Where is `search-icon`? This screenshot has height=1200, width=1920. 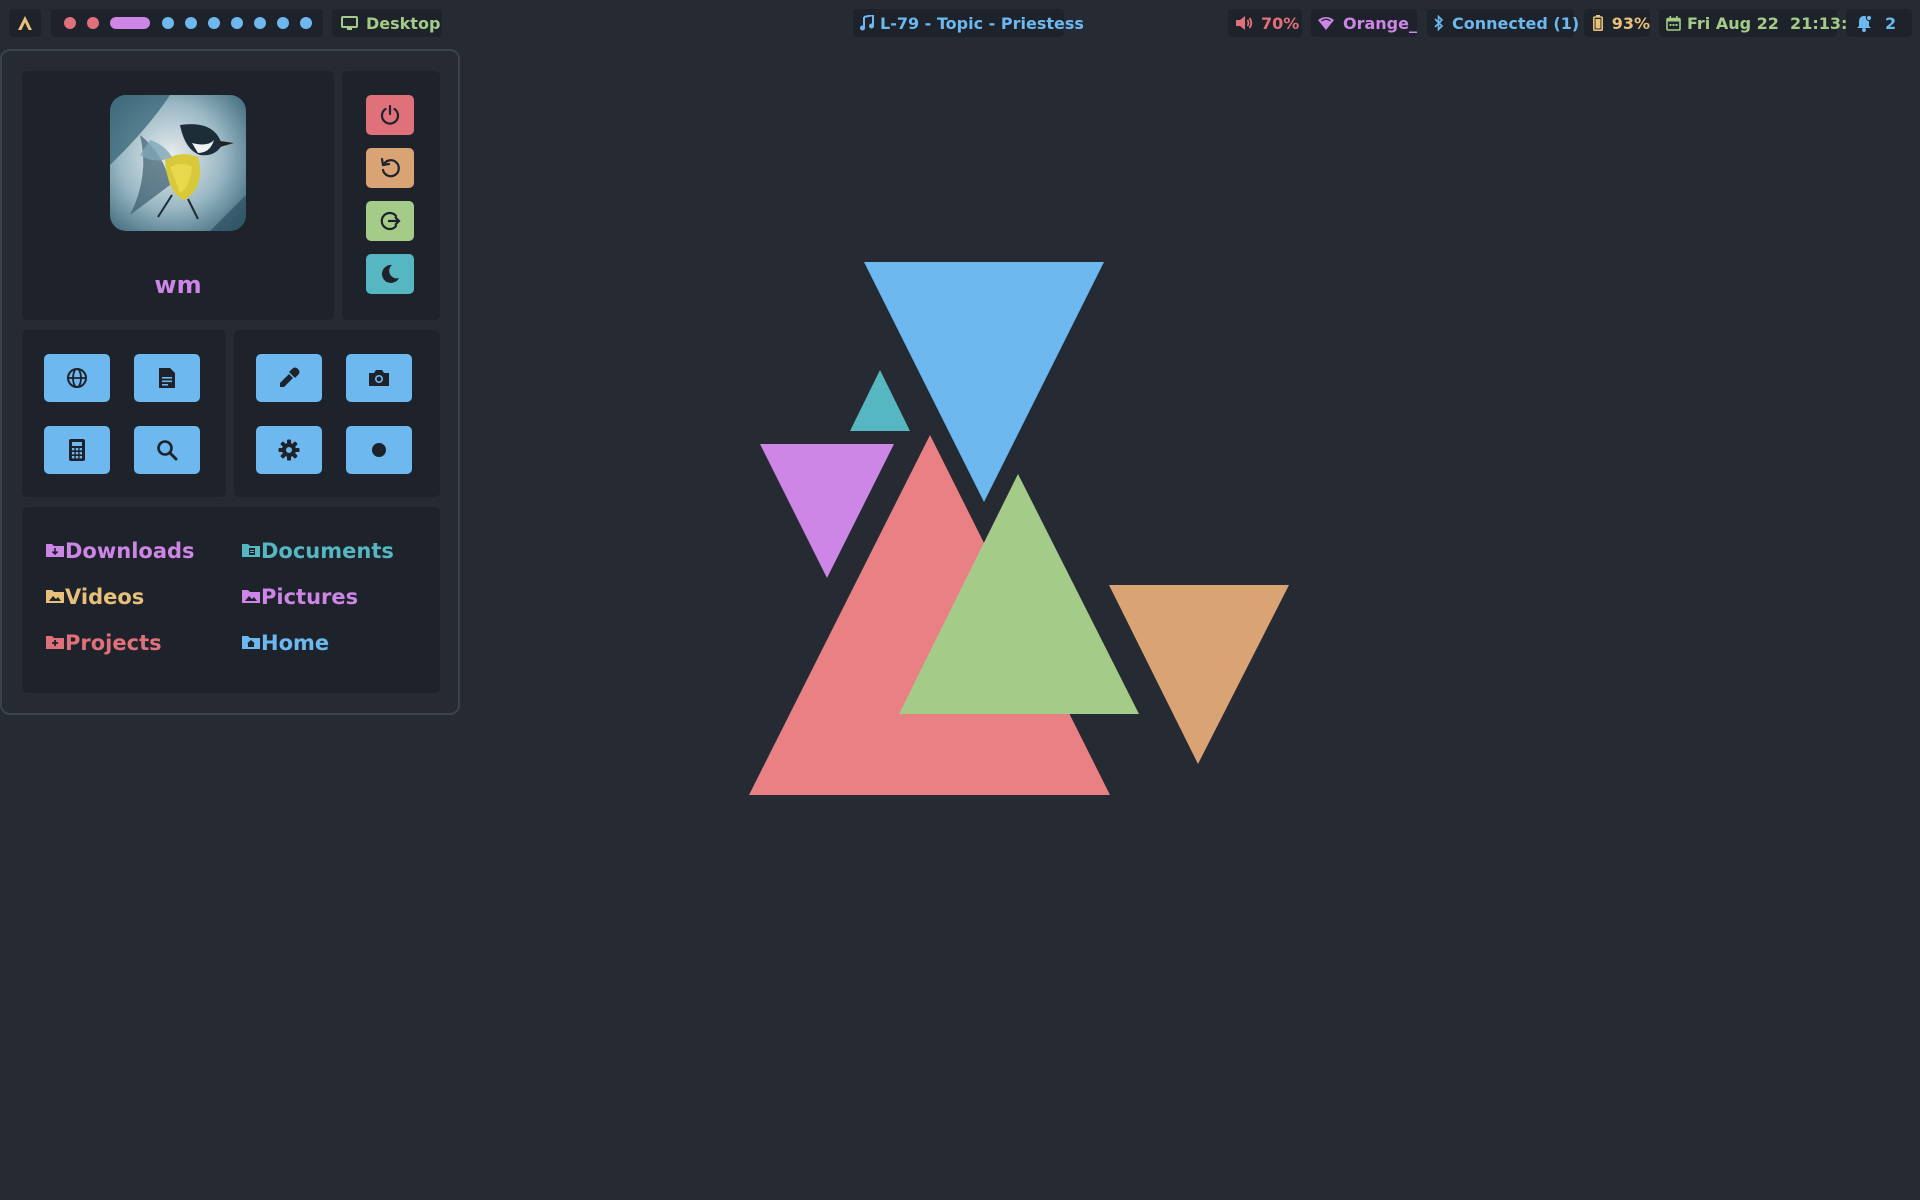
search-icon is located at coordinates (167, 450).